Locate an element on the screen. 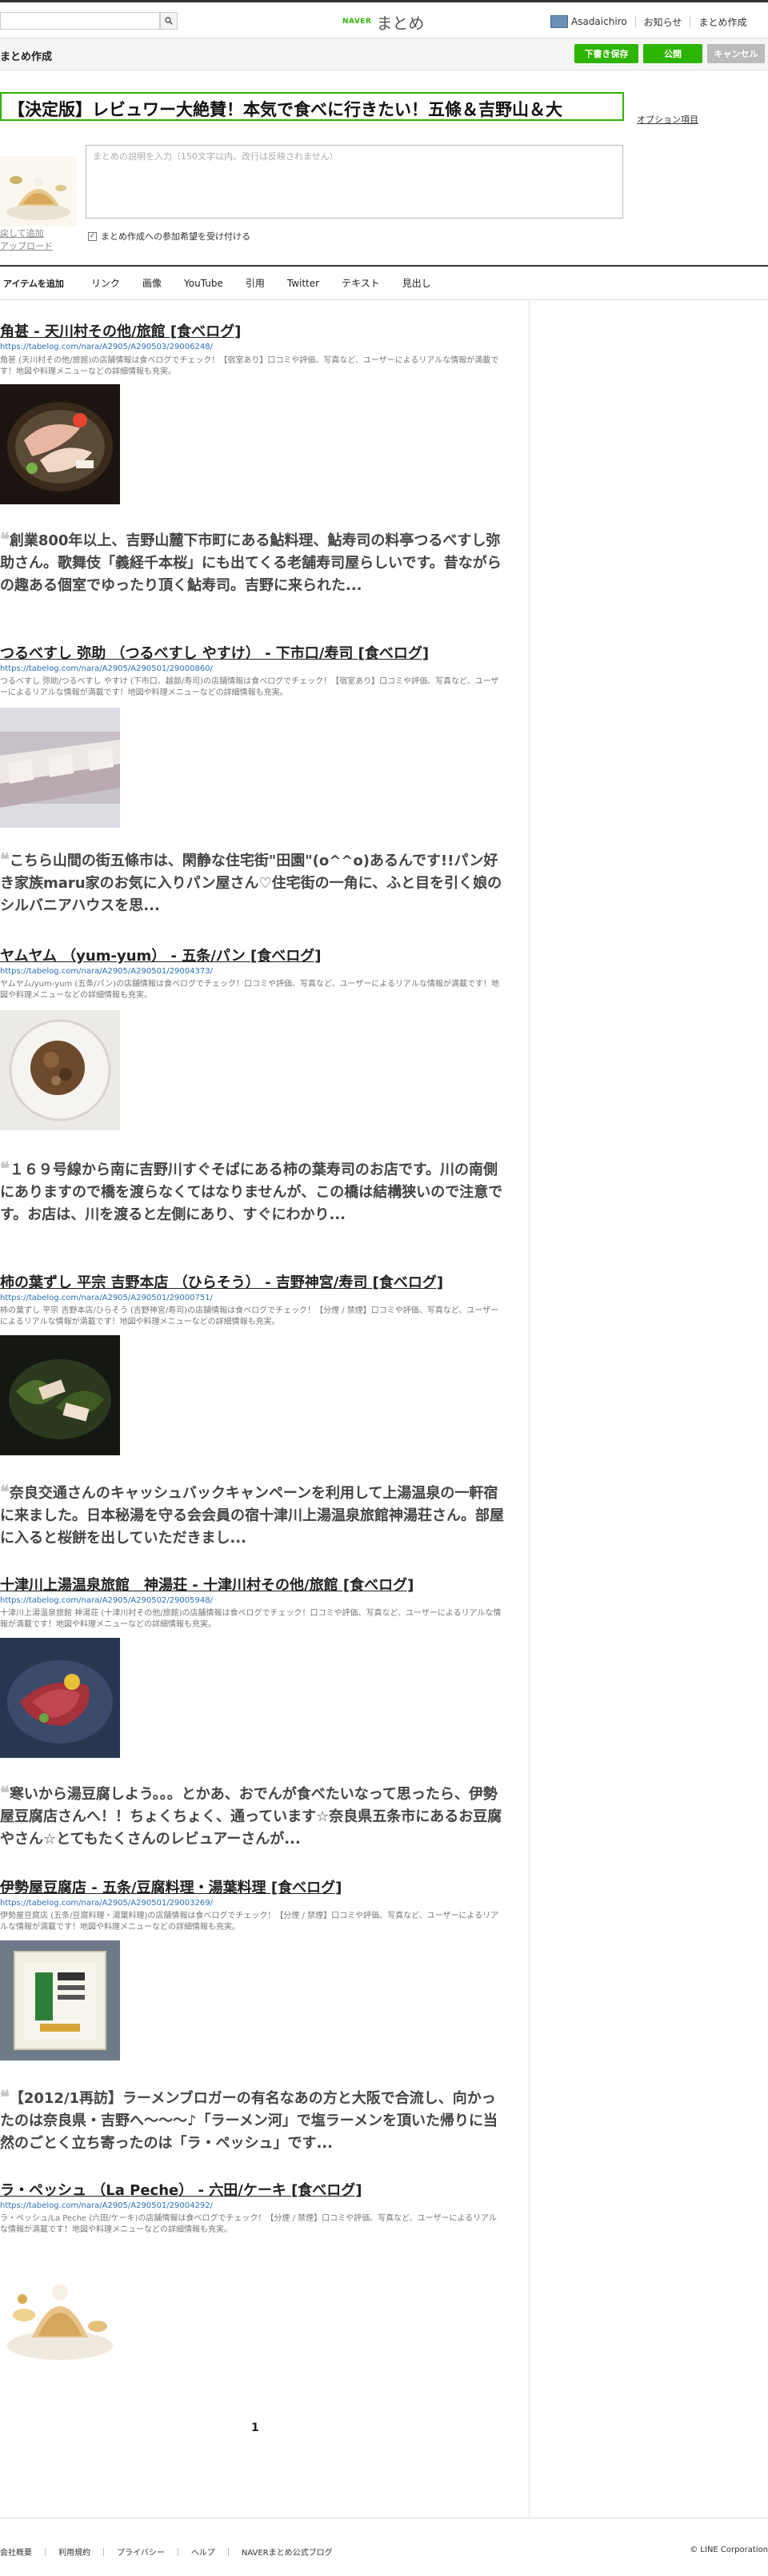 Image resolution: width=768 pixels, height=2576 pixels. site-logo: NAVER まとめ is located at coordinates (383, 23).